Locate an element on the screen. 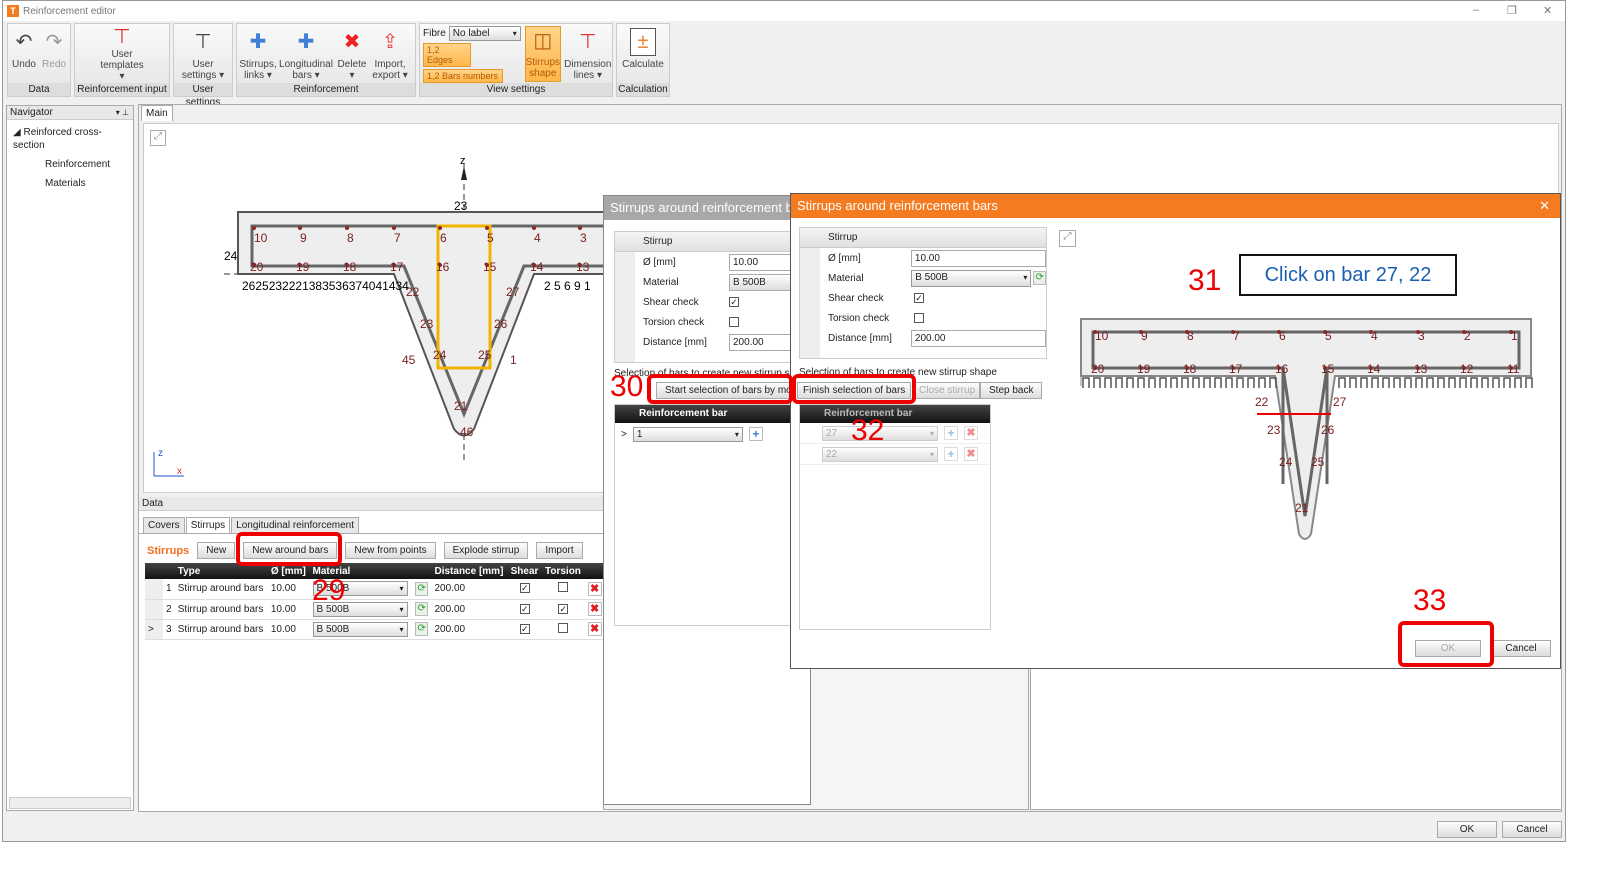 The width and height of the screenshot is (1616, 870). distance-input: 200.00 is located at coordinates (978, 338).